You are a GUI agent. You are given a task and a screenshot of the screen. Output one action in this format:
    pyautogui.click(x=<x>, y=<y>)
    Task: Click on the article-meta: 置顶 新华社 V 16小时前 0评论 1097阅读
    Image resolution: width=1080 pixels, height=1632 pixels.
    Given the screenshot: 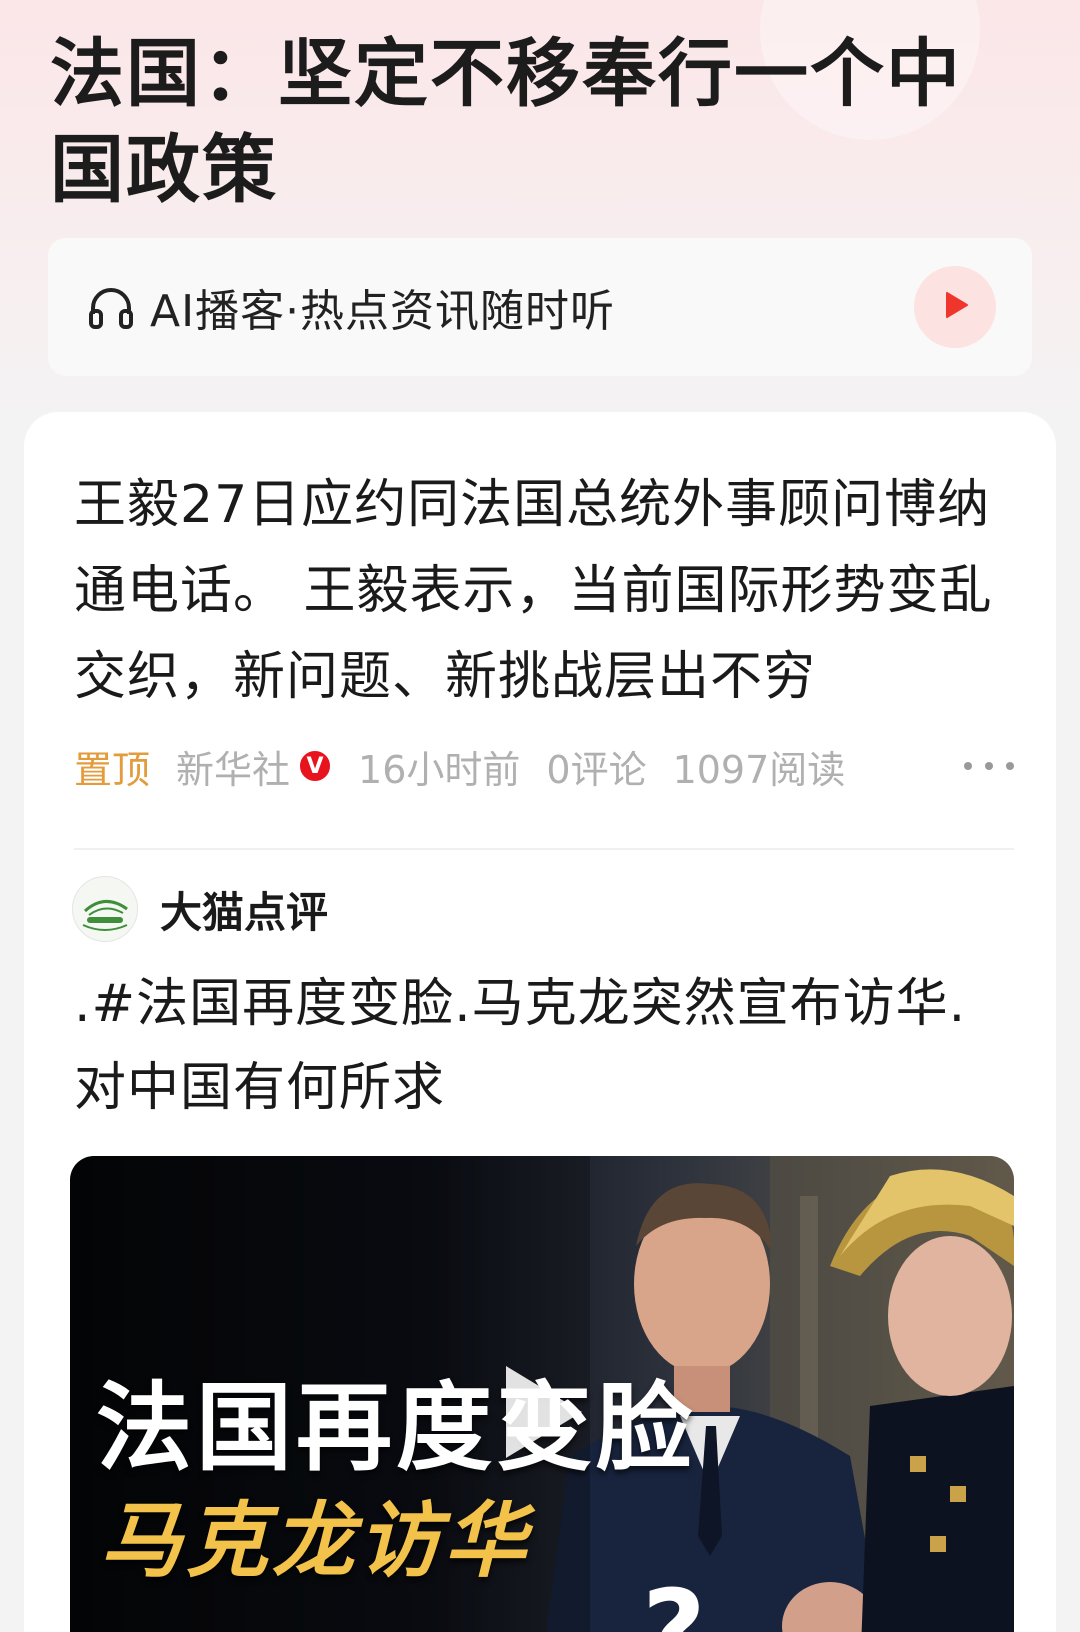 What is the action you would take?
    pyautogui.click(x=544, y=766)
    